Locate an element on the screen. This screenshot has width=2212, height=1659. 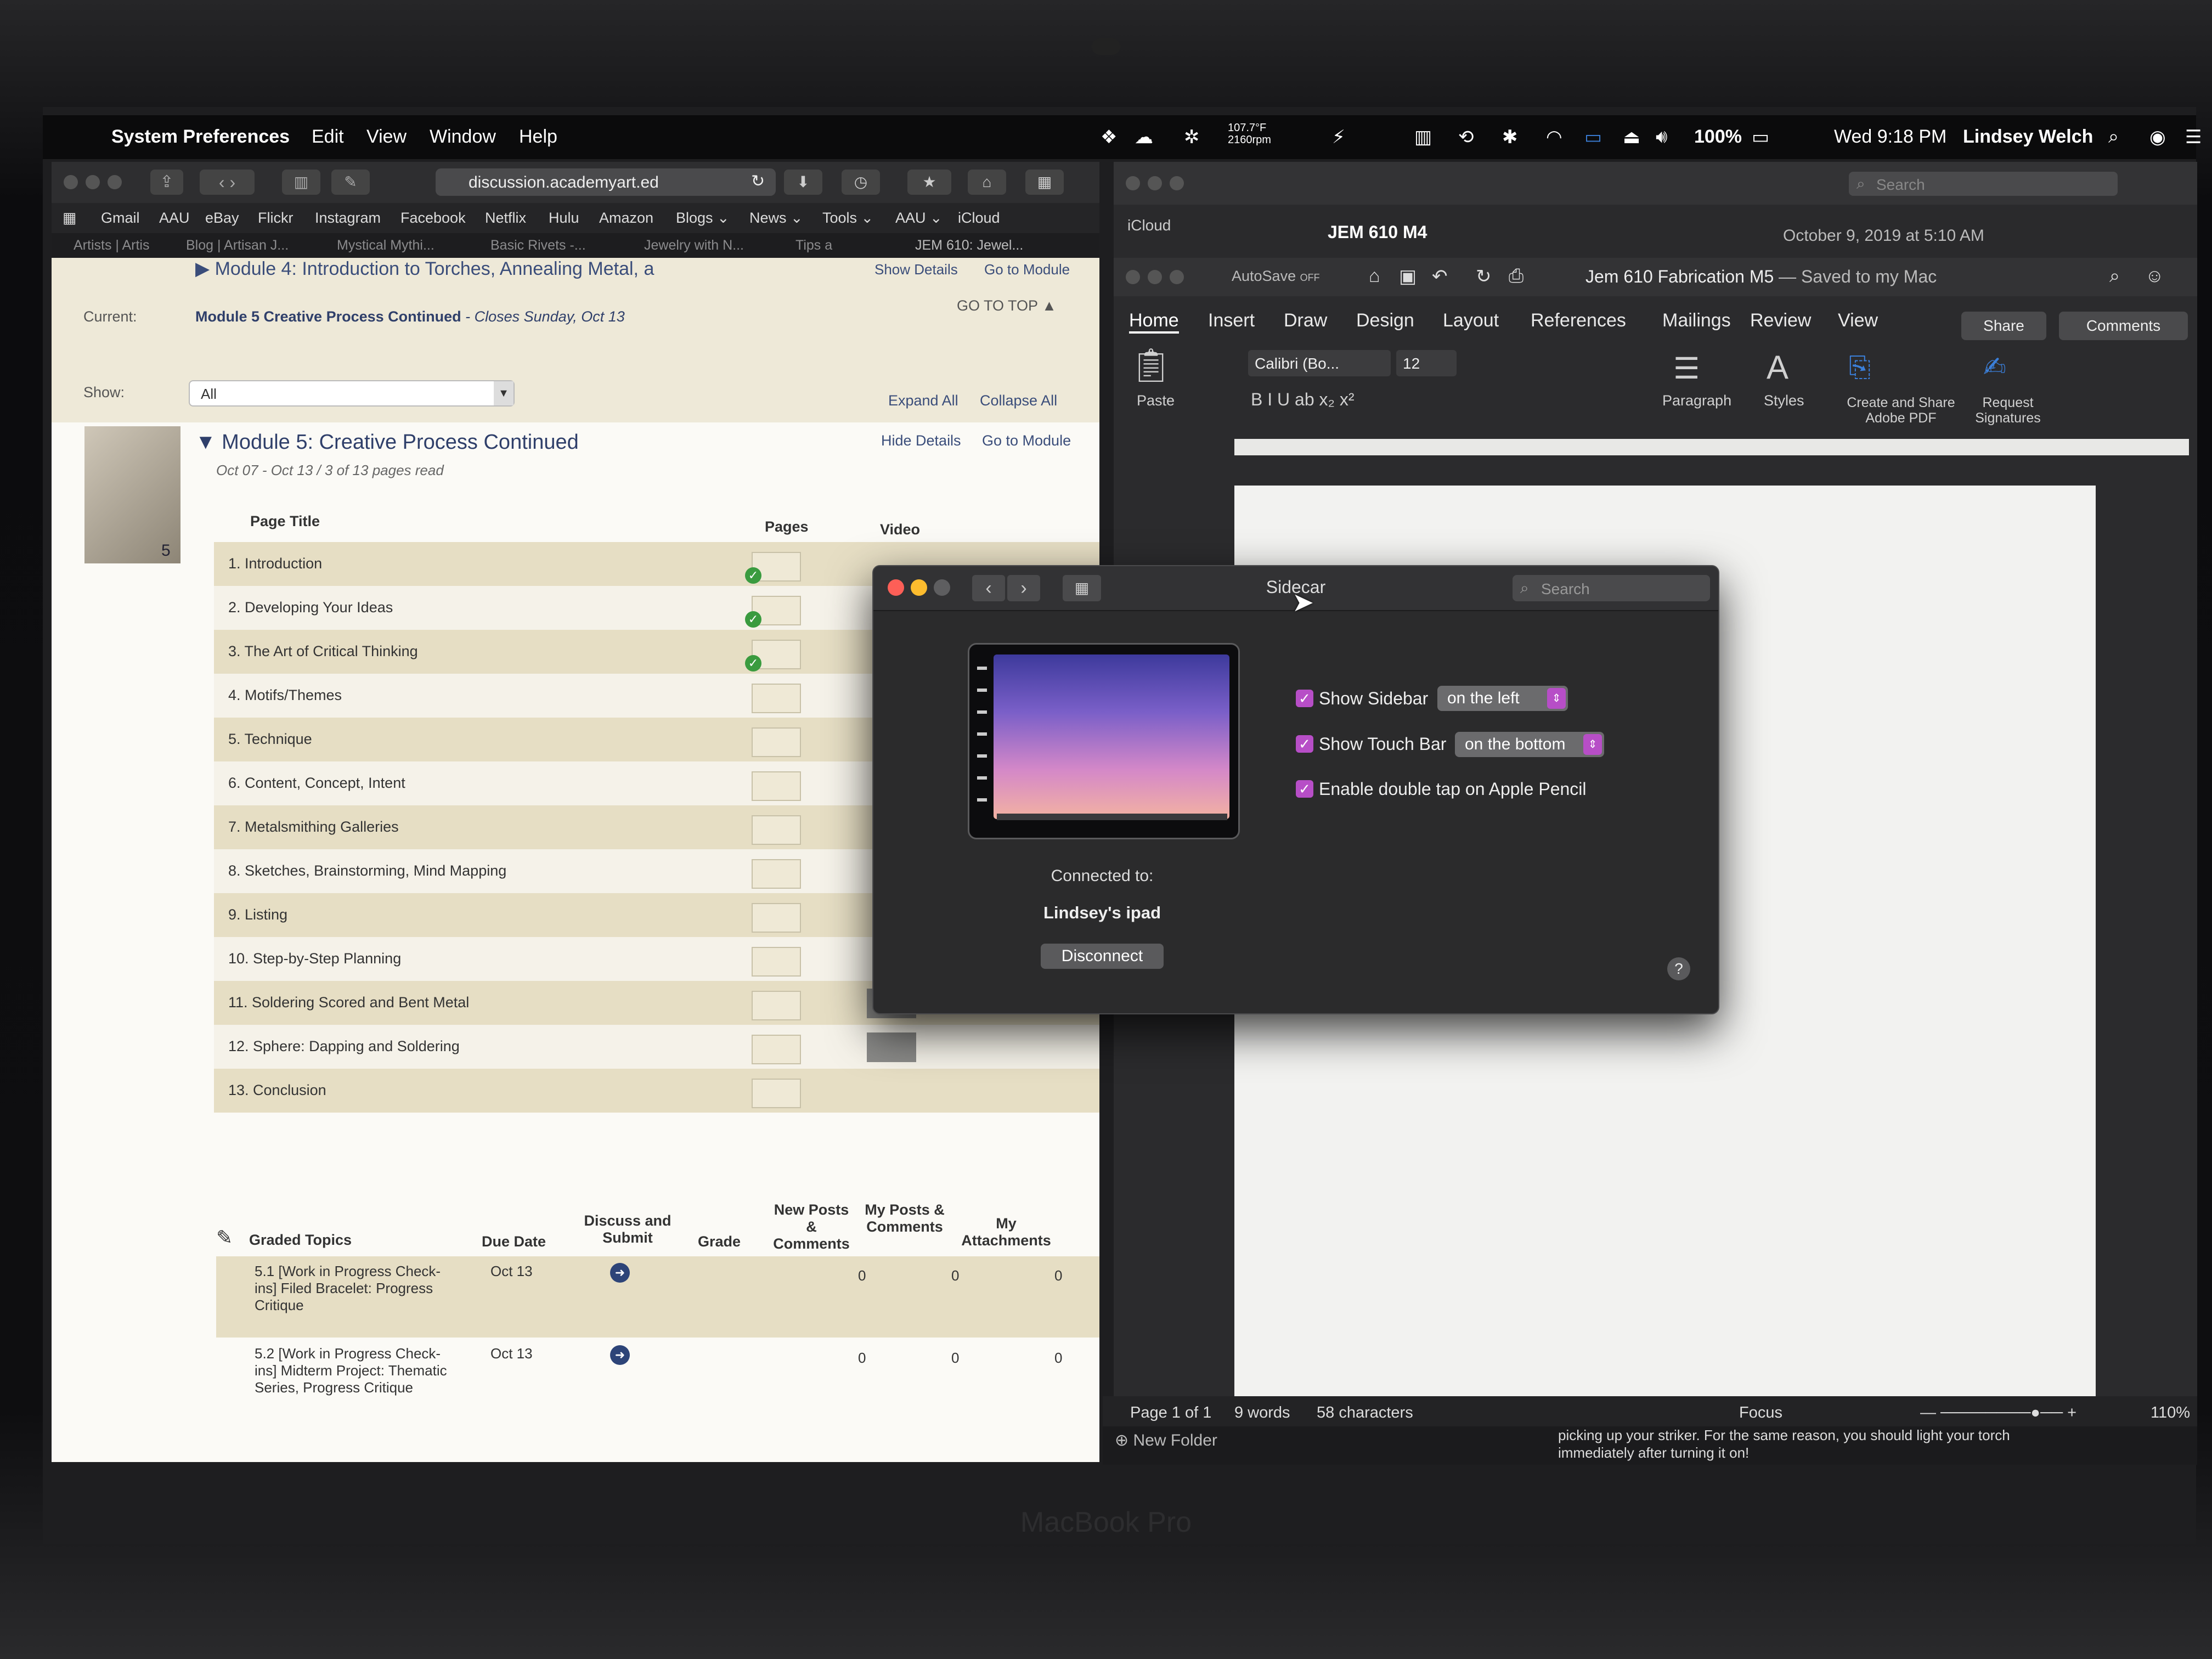
format-buttons: B I U ab x₂ x² is located at coordinates (1303, 400).